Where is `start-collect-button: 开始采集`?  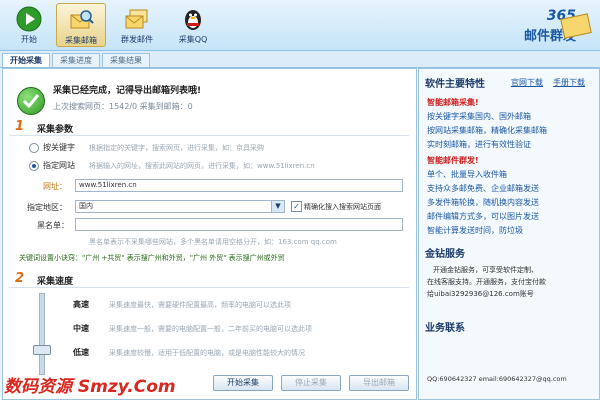 start-collect-button: 开始采集 is located at coordinates (243, 383).